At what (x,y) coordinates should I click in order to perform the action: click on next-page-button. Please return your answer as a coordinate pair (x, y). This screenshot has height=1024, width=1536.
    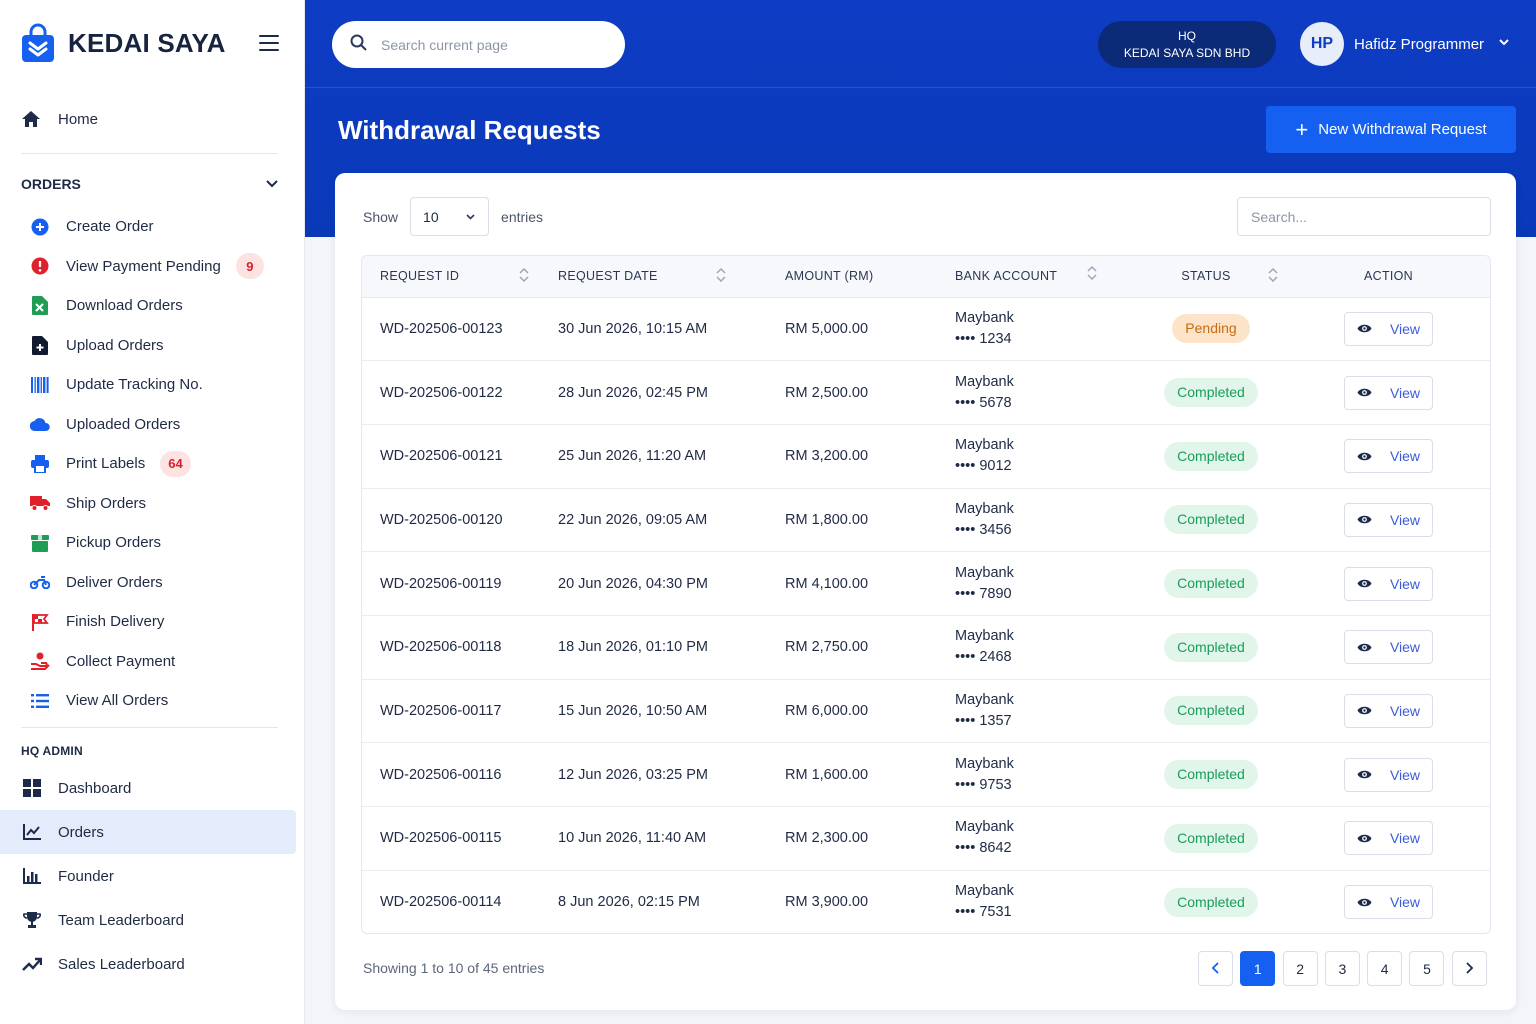
    Looking at the image, I should click on (1469, 968).